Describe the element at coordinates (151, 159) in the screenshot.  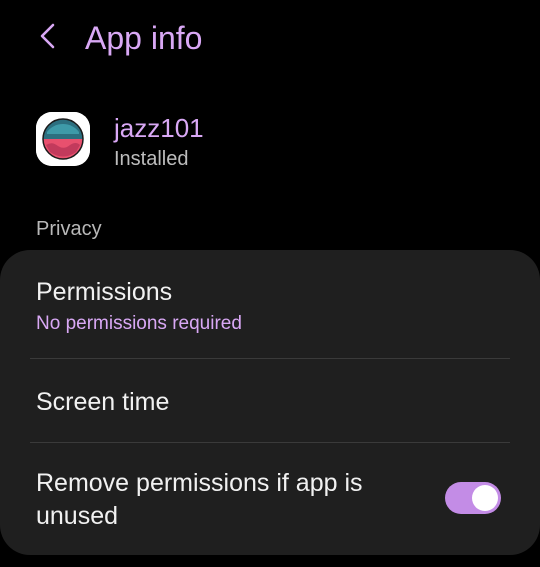
I see `app-install-status: Installed` at that location.